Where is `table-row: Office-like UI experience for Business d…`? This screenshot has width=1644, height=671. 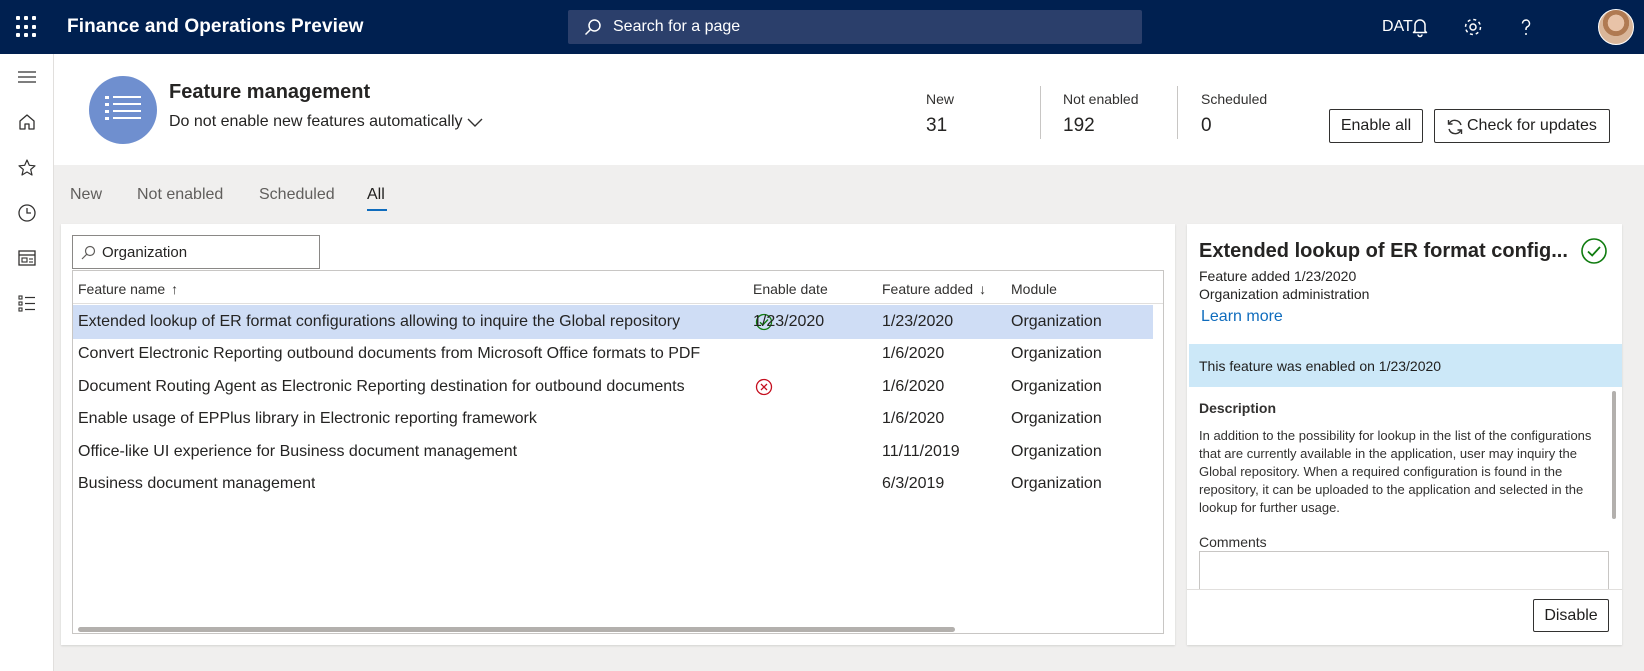
table-row: Office-like UI experience for Business d… is located at coordinates (613, 452).